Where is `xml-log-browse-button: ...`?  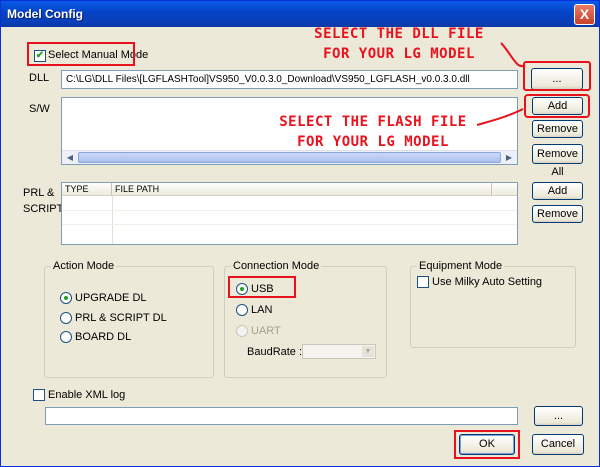 xml-log-browse-button: ... is located at coordinates (558, 416).